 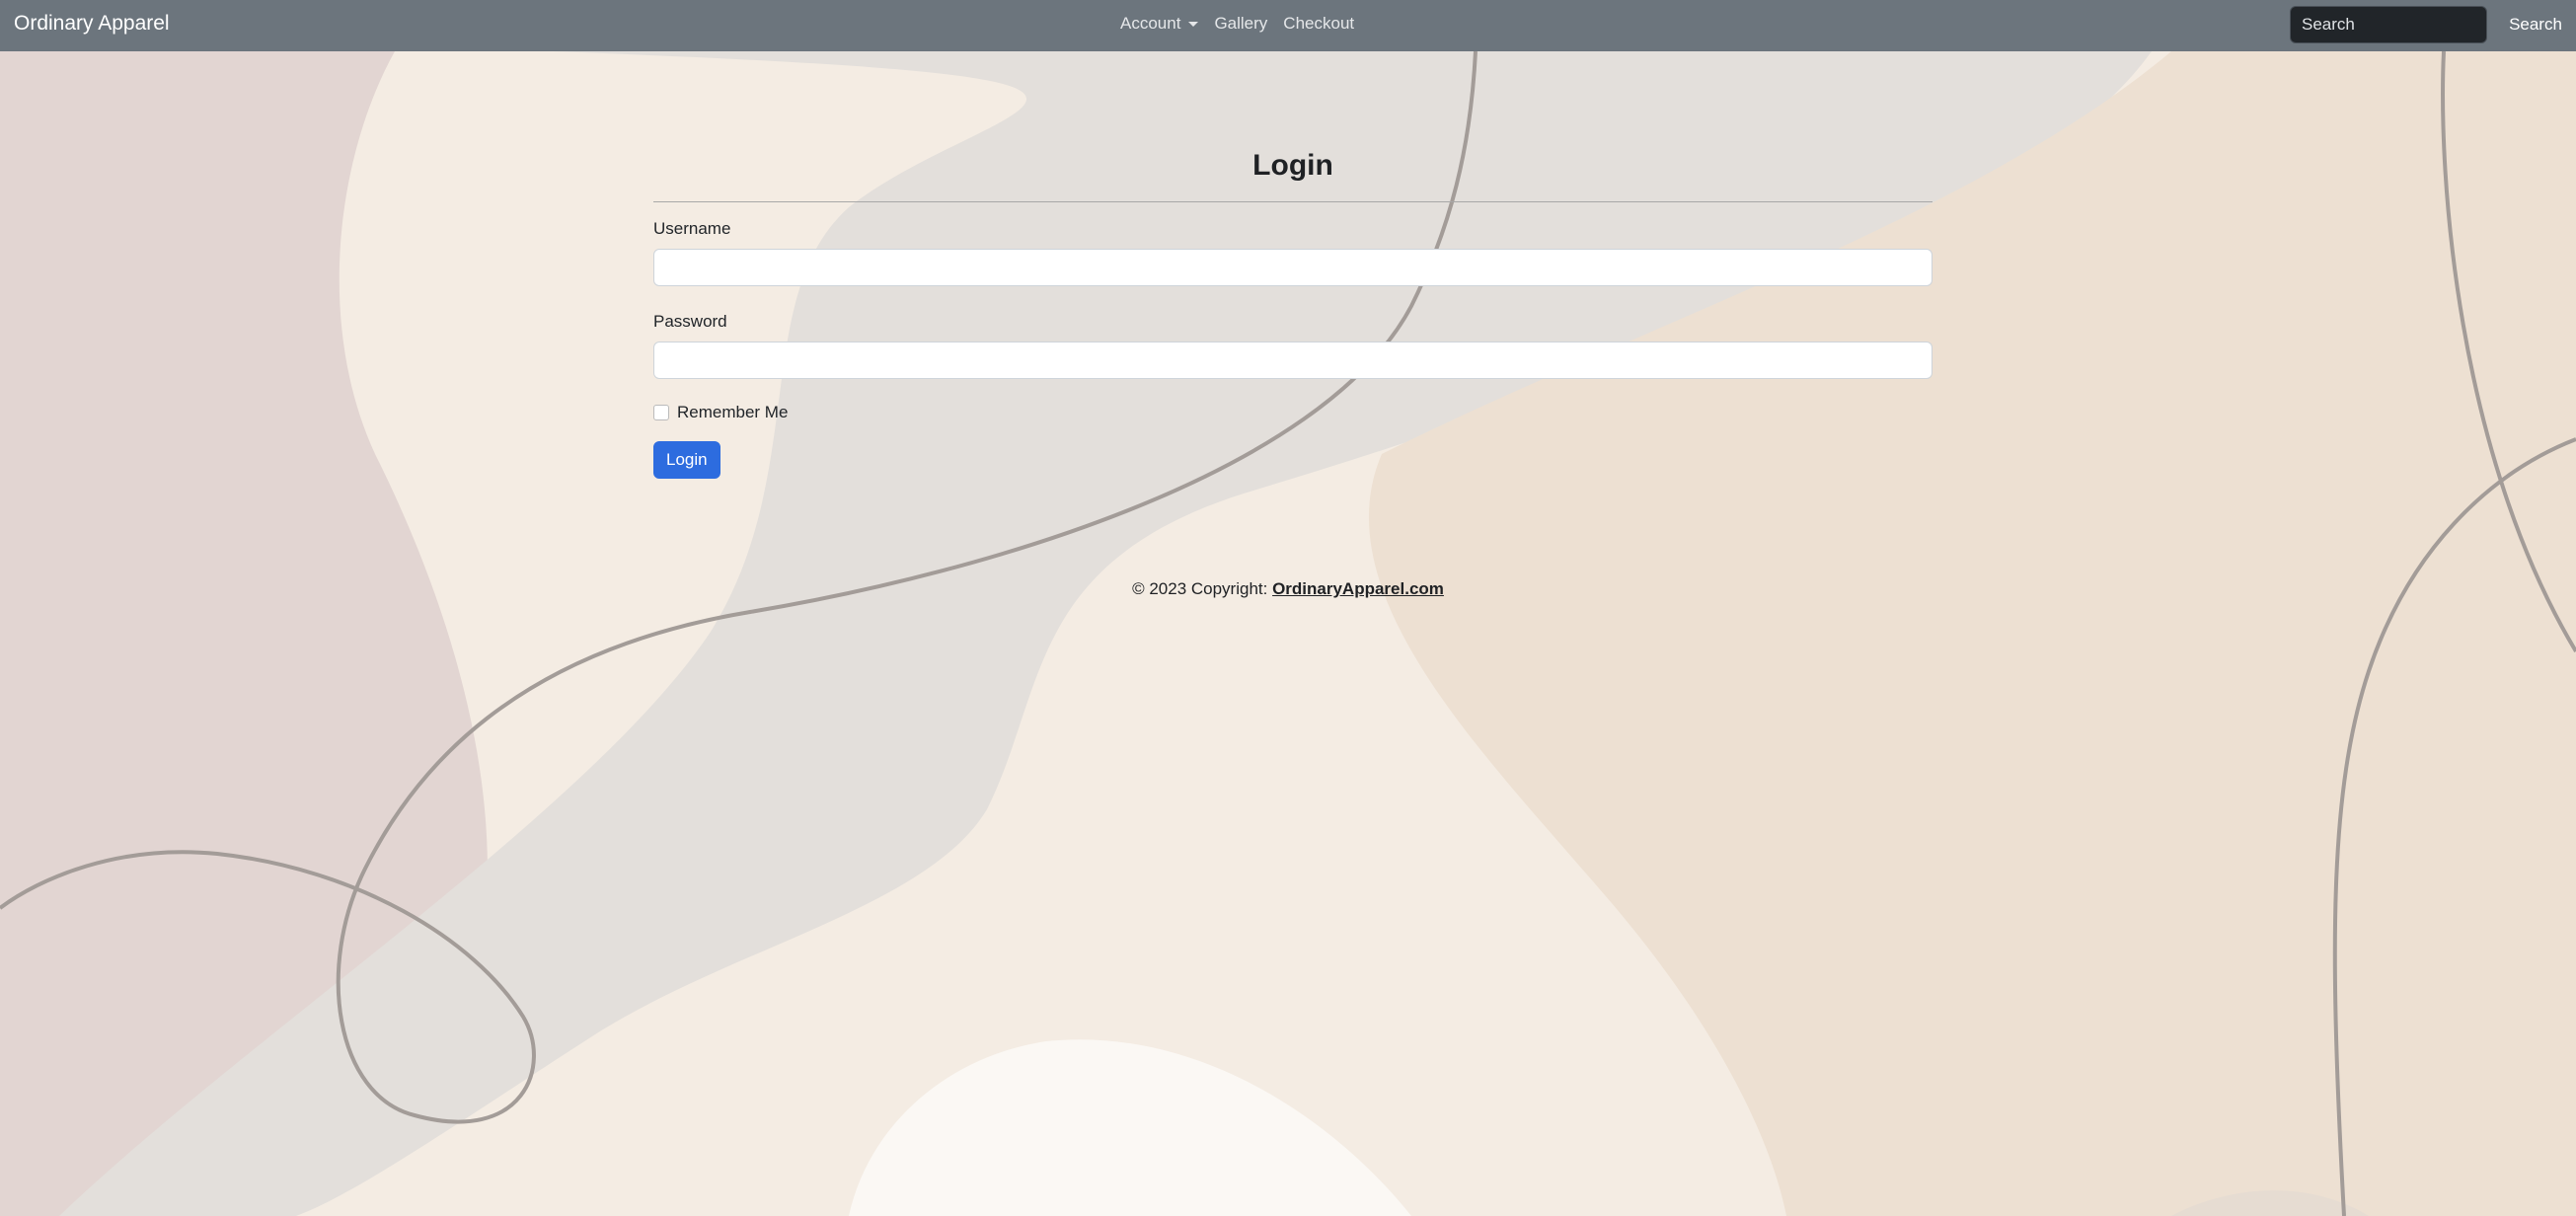 What do you see at coordinates (686, 460) in the screenshot?
I see `login-button: Login` at bounding box center [686, 460].